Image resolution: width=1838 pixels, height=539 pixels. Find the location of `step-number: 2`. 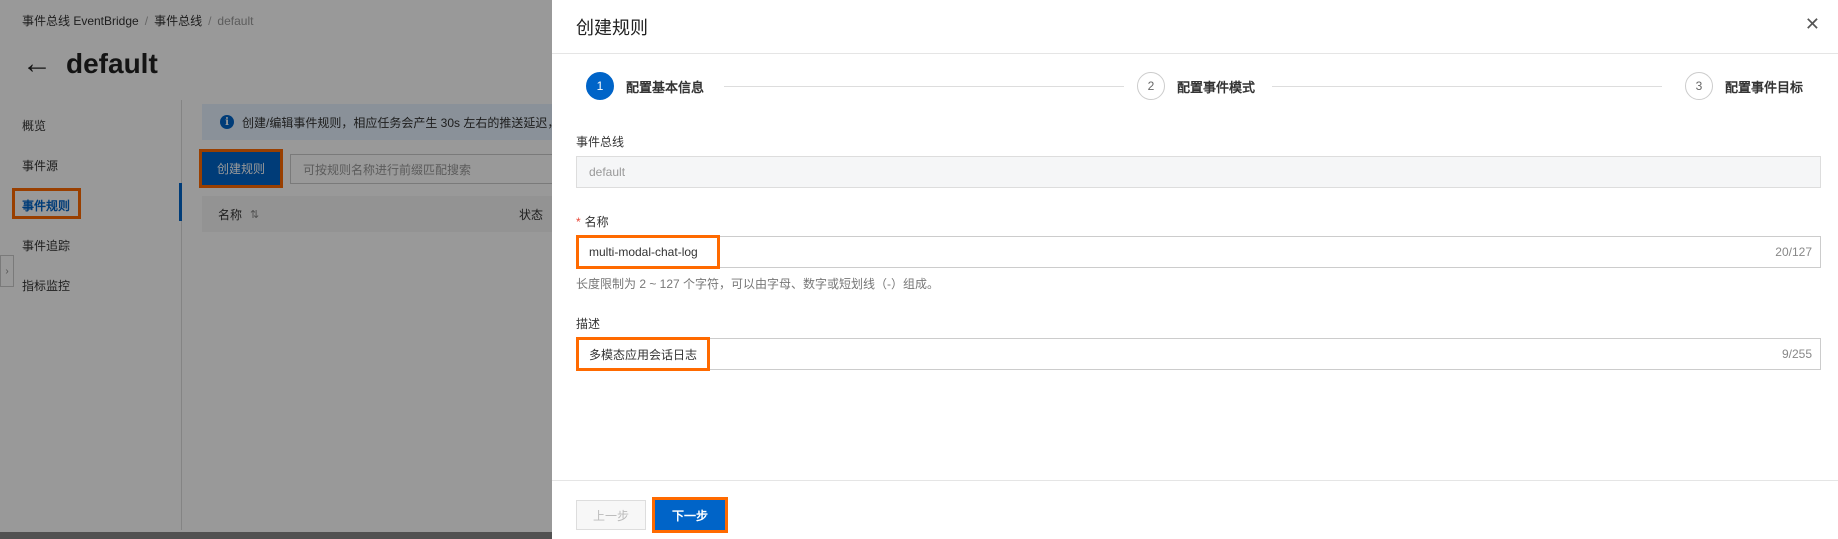

step-number: 2 is located at coordinates (1151, 86).